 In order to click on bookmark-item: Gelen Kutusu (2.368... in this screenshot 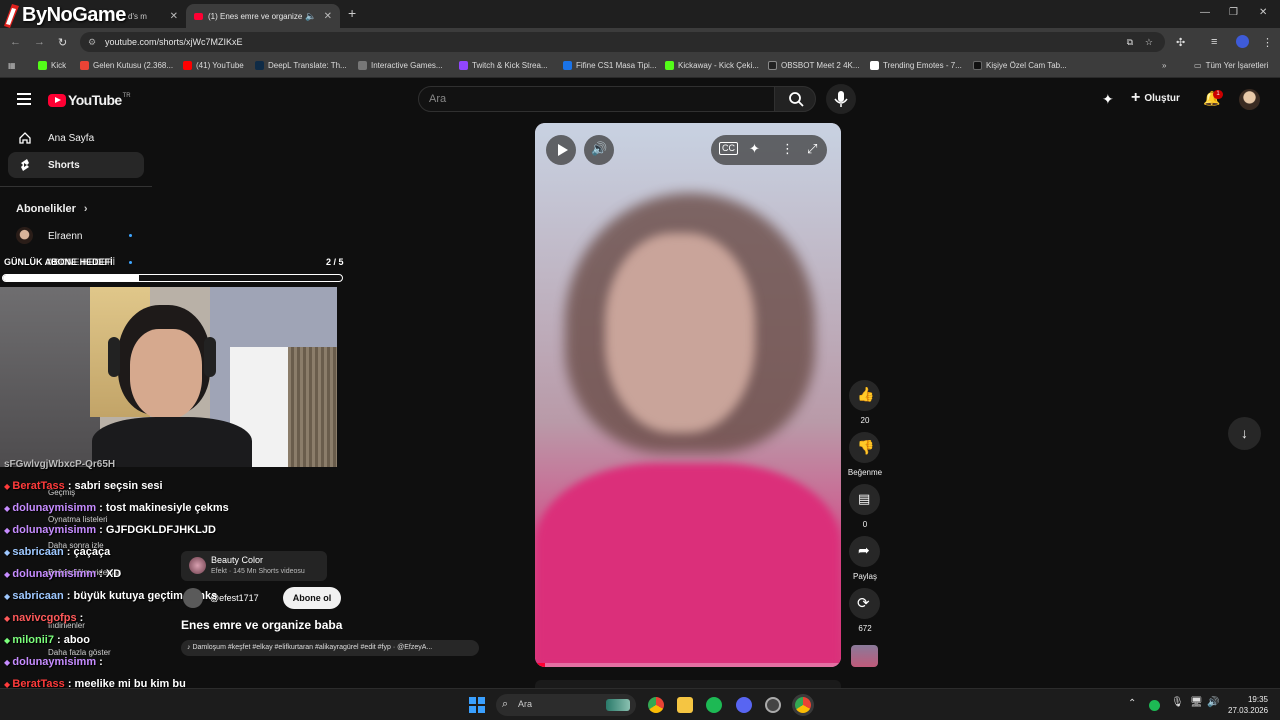, I will do `click(126, 65)`.